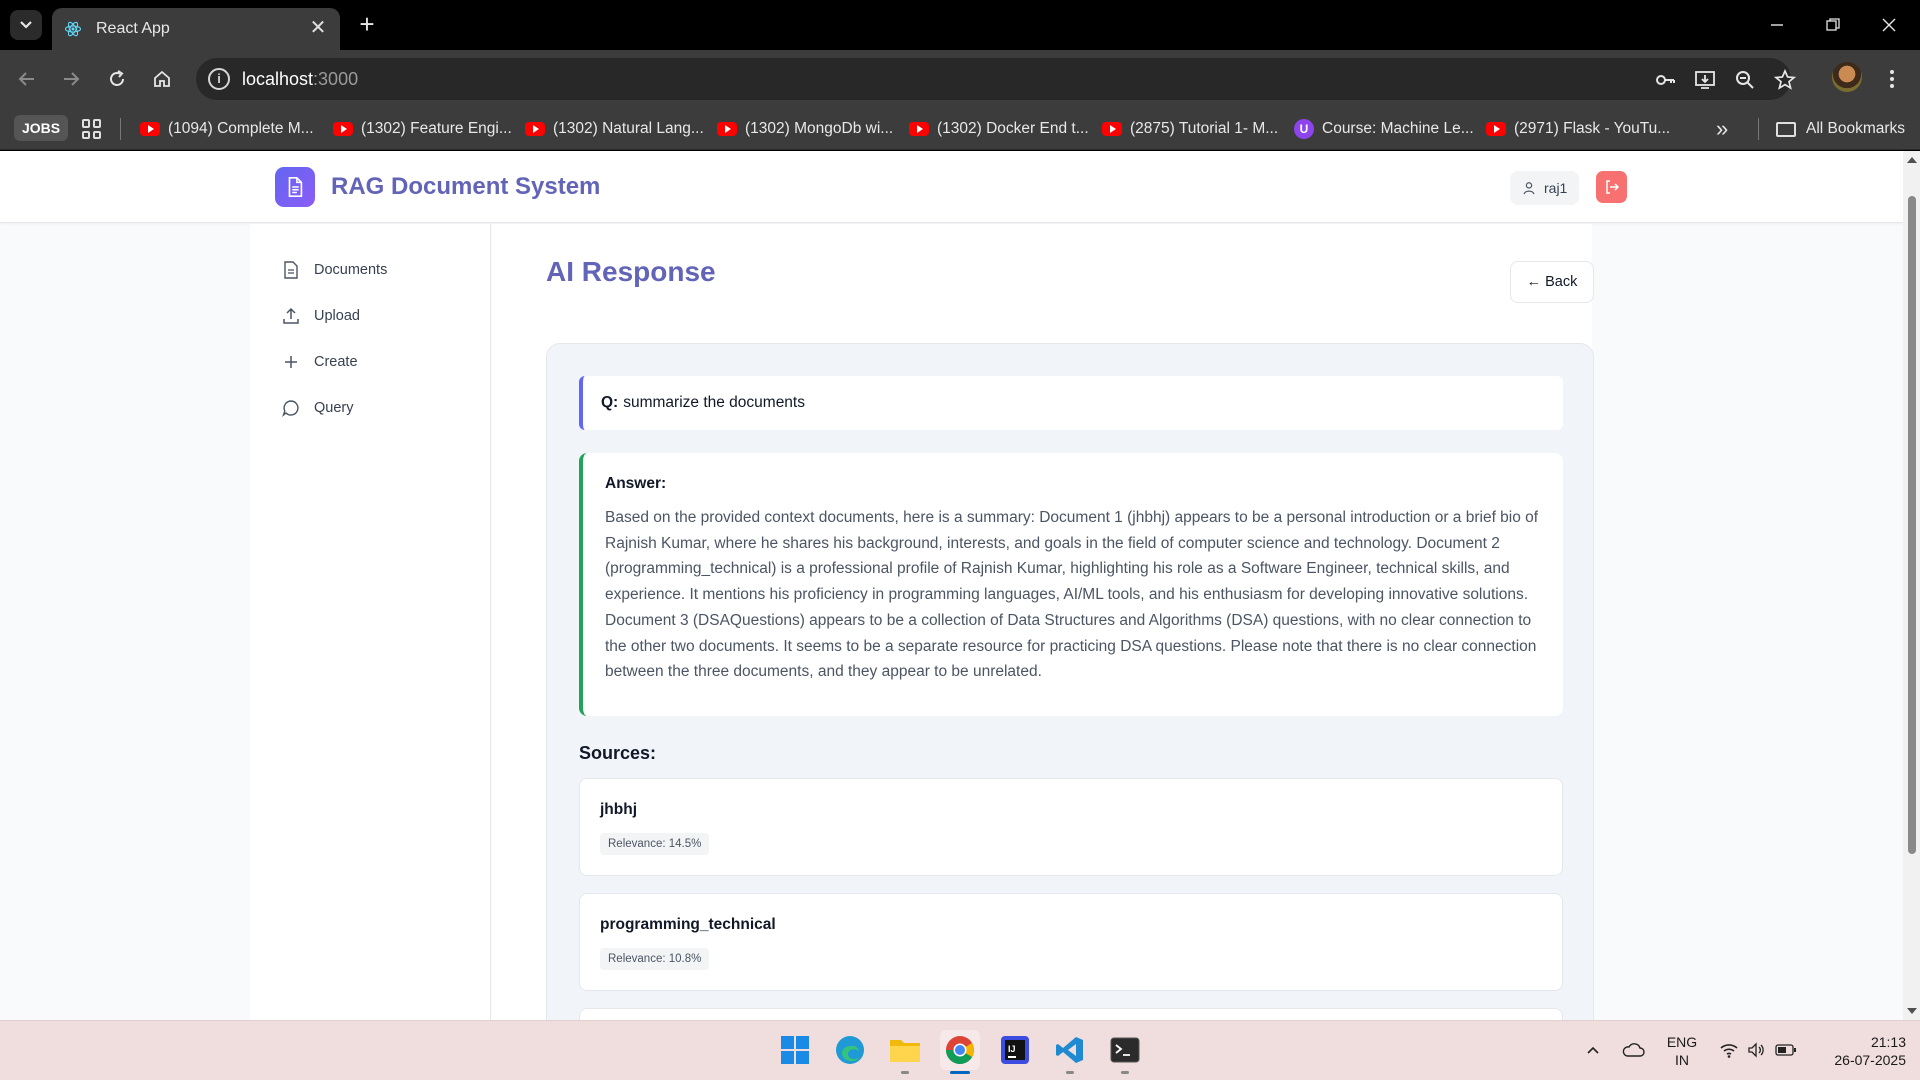 The width and height of the screenshot is (1920, 1080). Describe the element at coordinates (714, 402) in the screenshot. I see `question-text: summarize the documents` at that location.